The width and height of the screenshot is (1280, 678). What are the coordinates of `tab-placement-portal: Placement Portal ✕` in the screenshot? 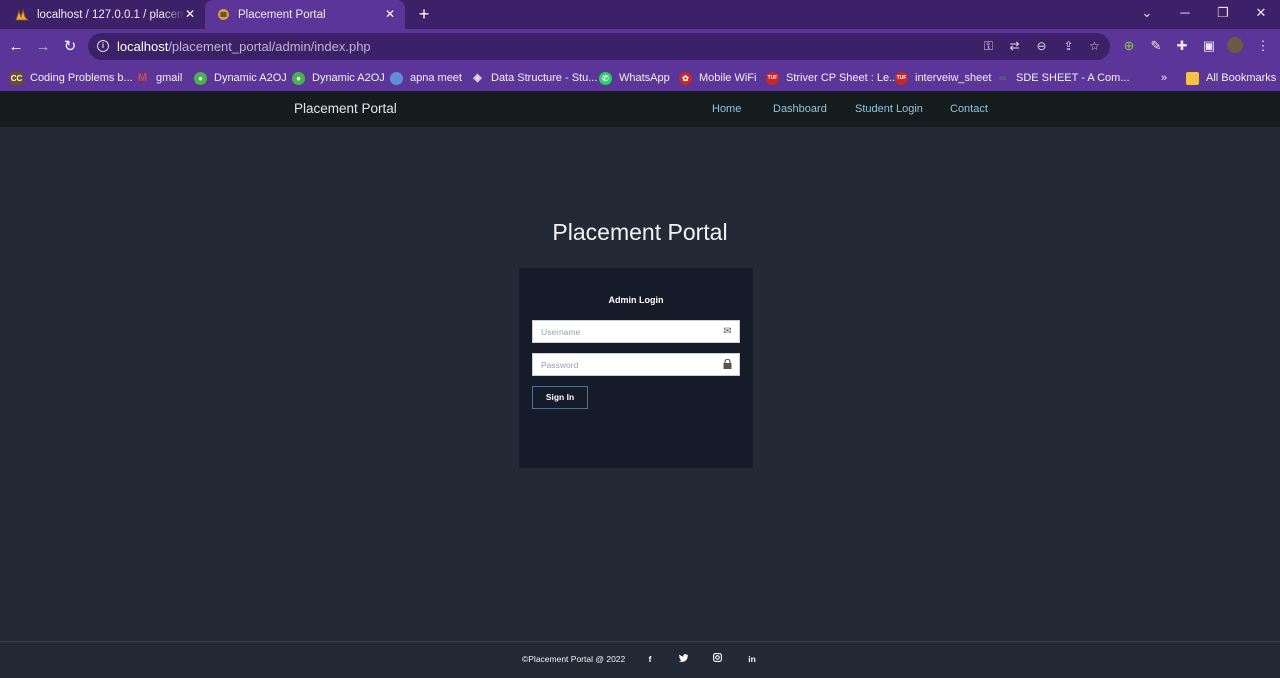 It's located at (305, 14).